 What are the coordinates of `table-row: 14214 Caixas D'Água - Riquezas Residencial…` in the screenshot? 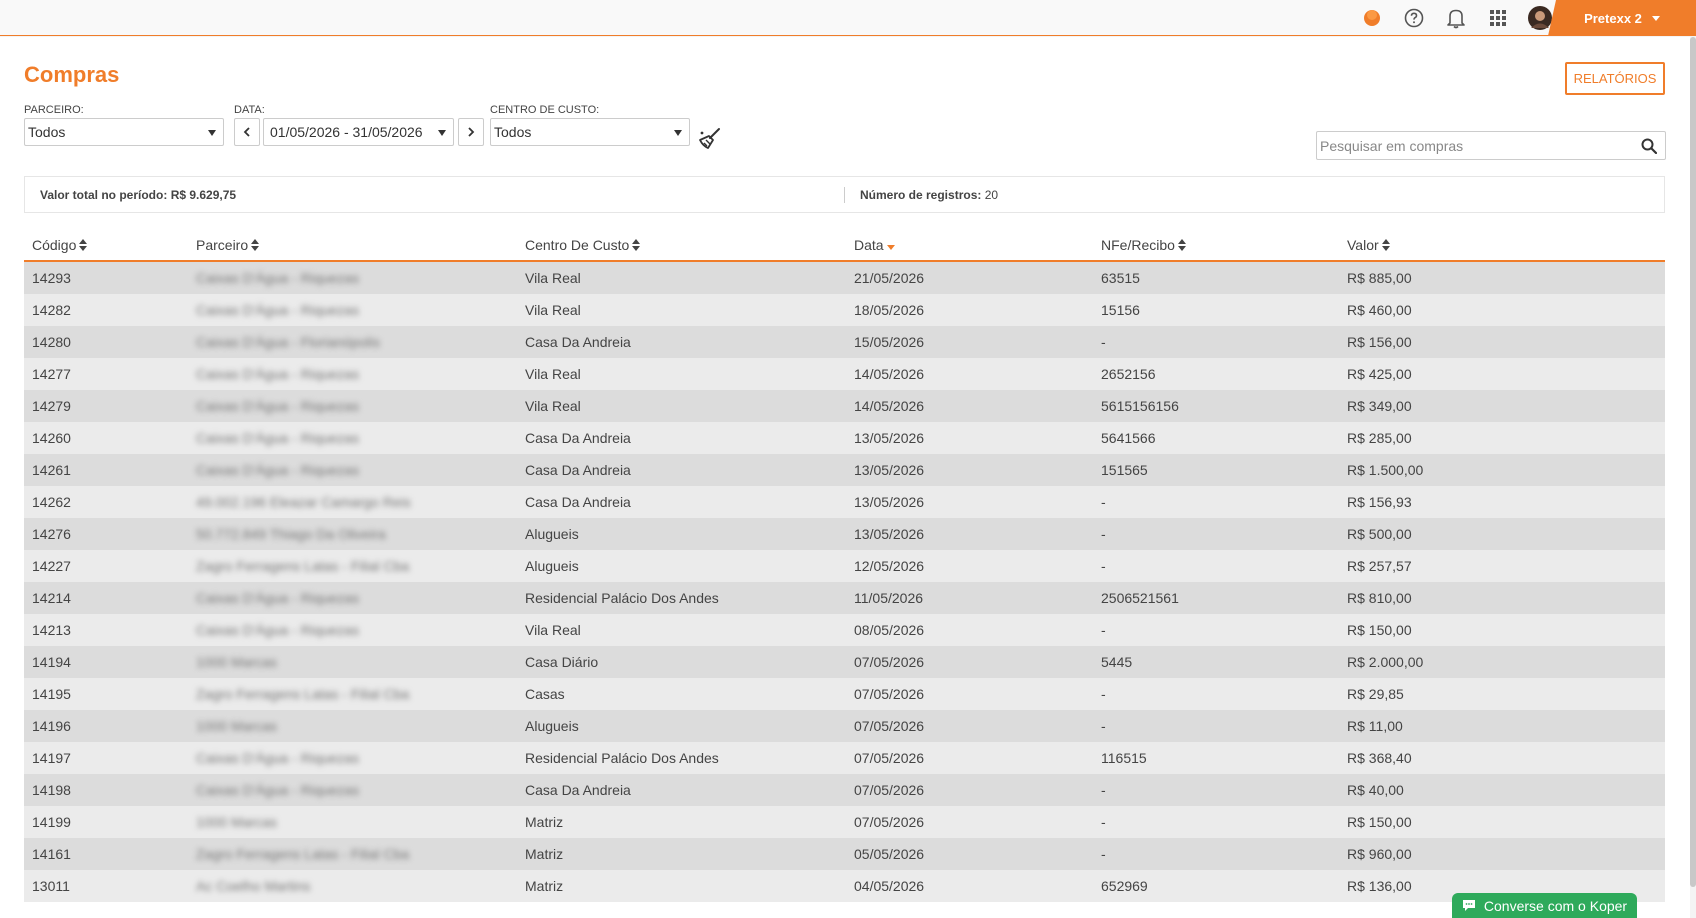 It's located at (844, 598).